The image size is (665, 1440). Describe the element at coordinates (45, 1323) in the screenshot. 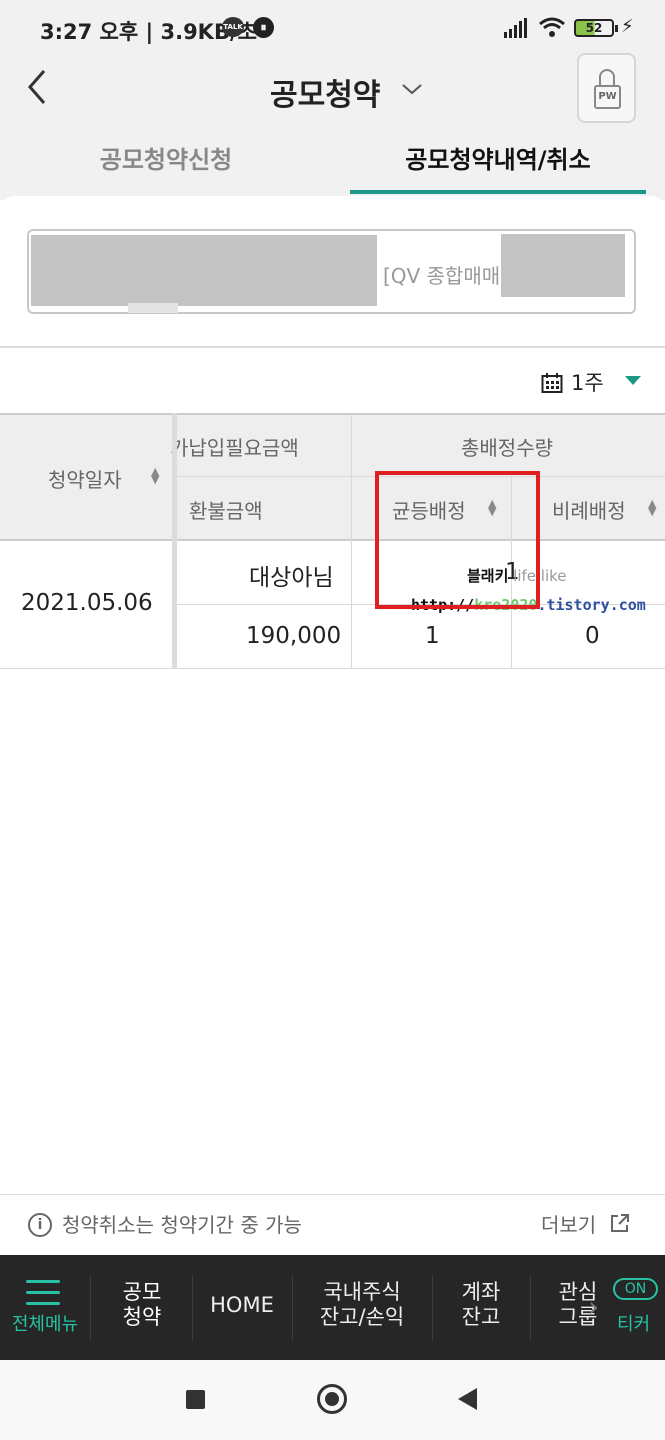

I see `nav-all-menu: 전체메뉴` at that location.